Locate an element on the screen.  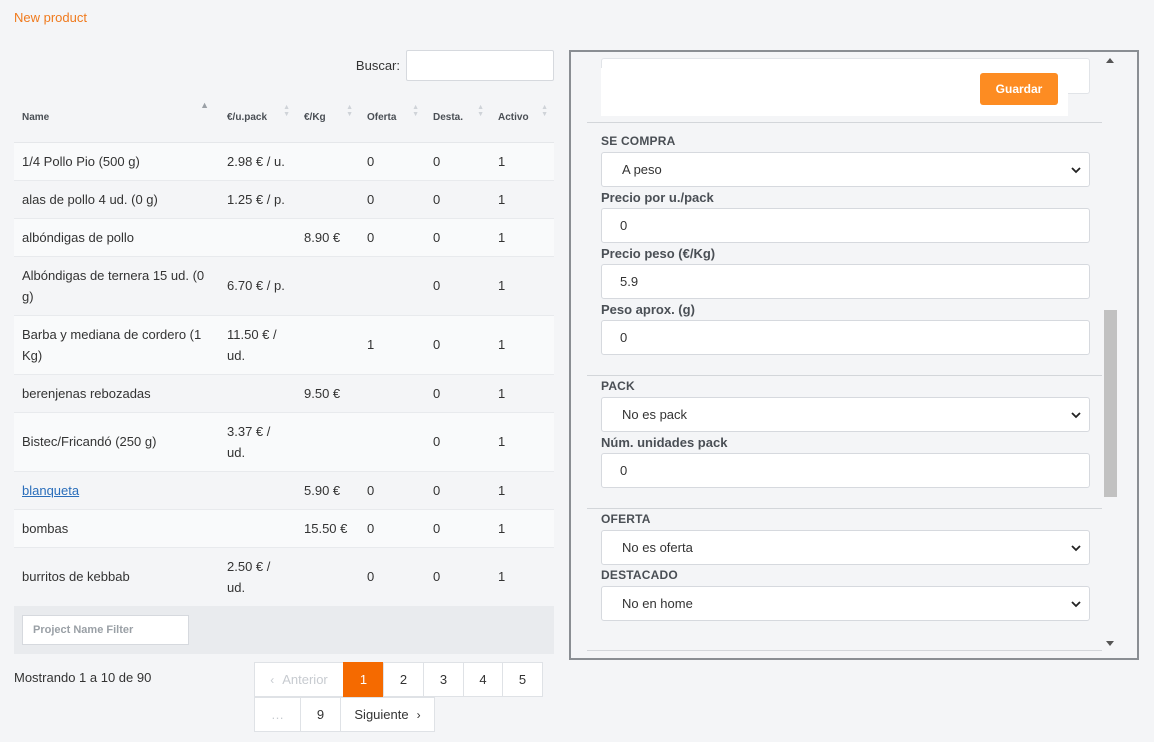
section-destacado: DESTACADO is located at coordinates (639, 575).